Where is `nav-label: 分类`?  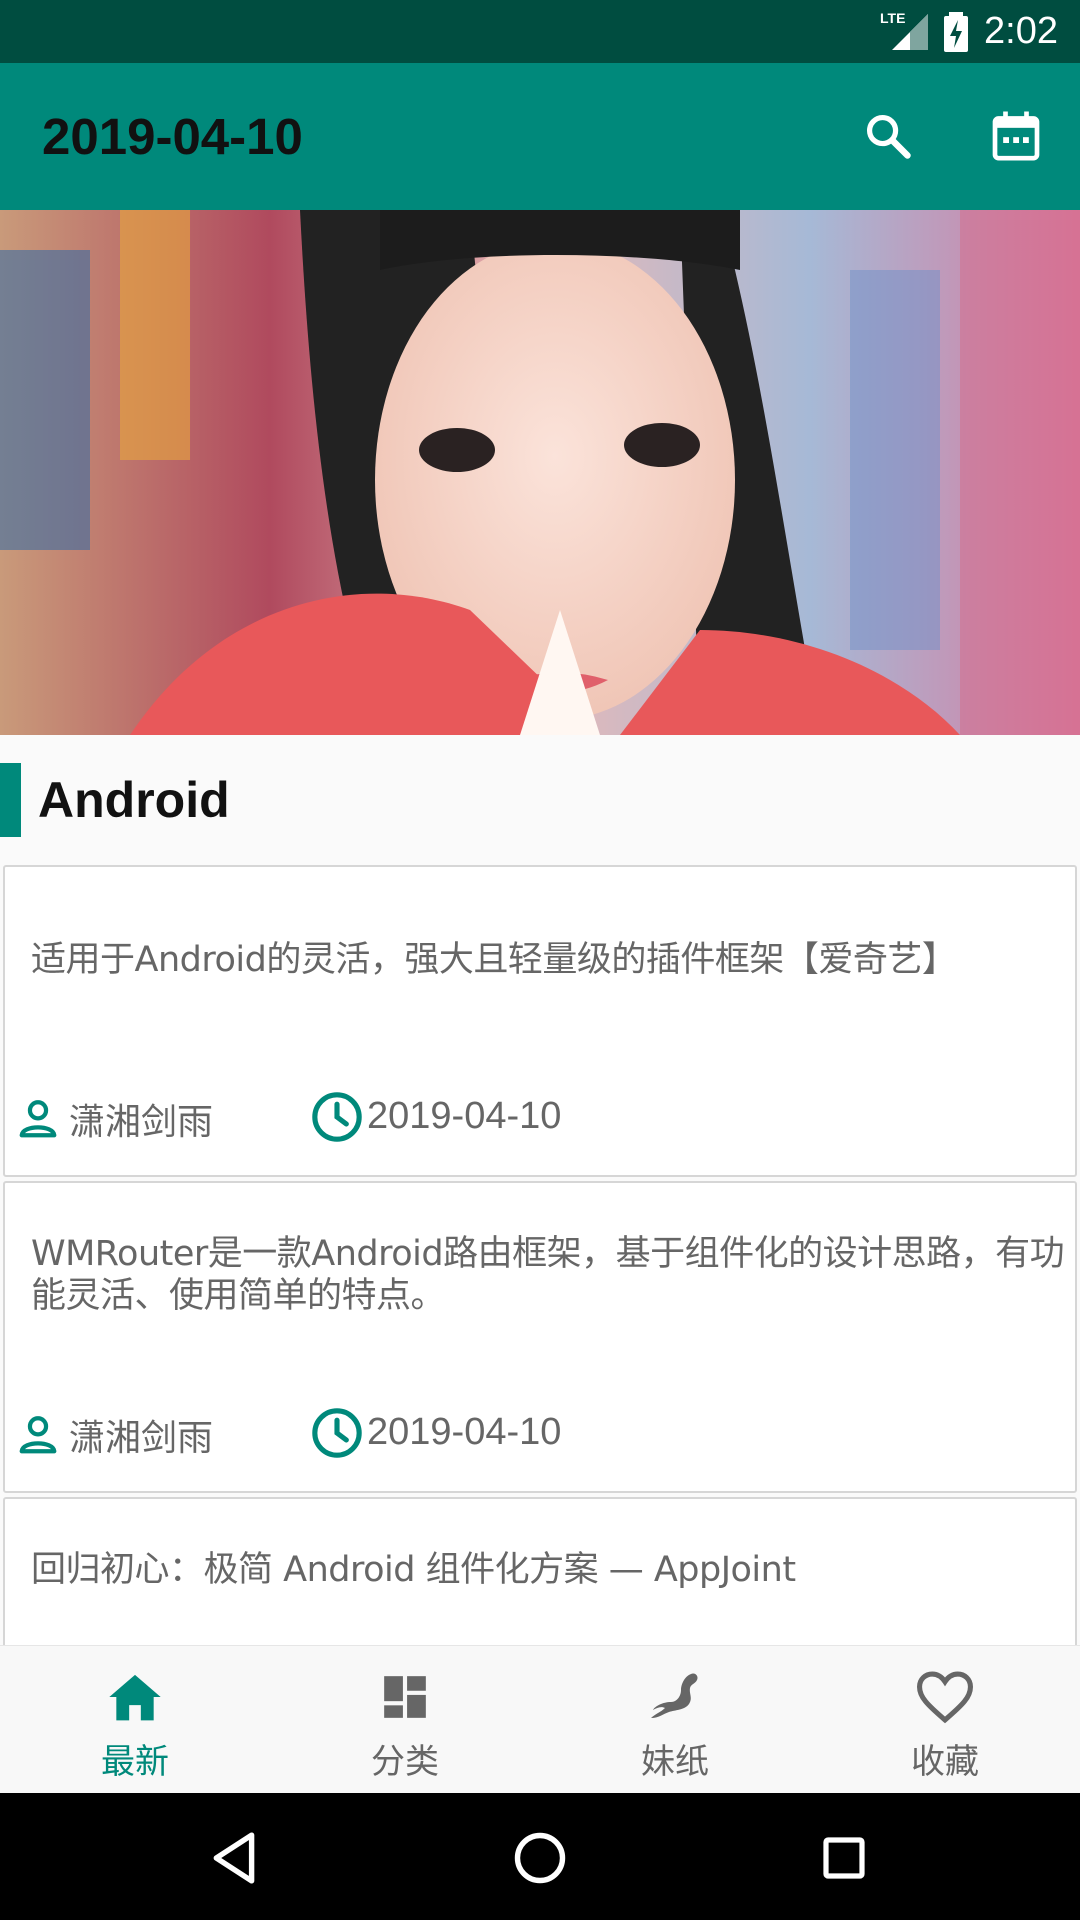
nav-label: 分类 is located at coordinates (405, 1762).